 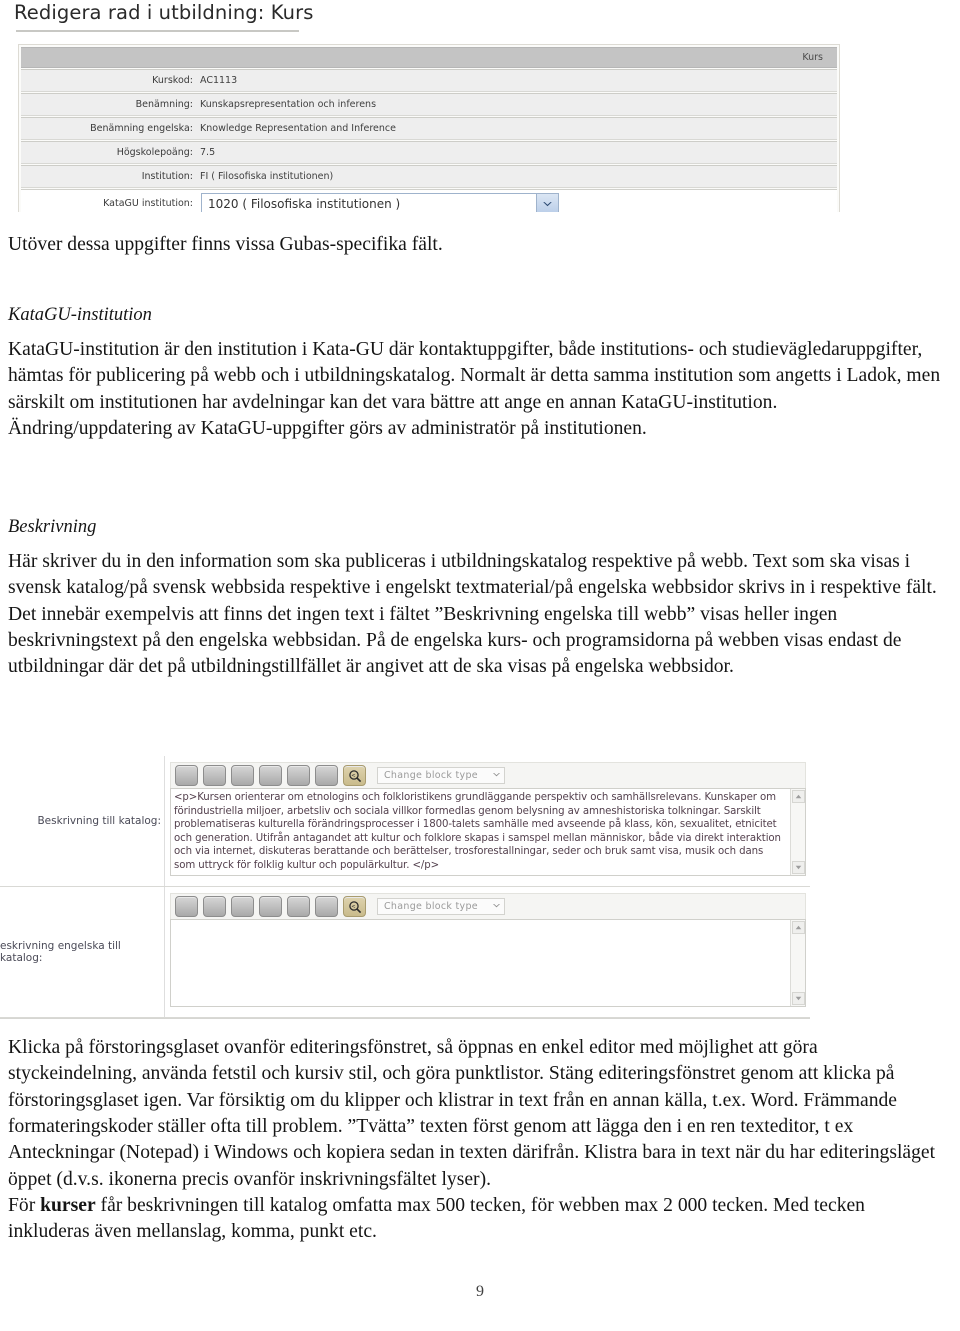 I want to click on editor-right-column: < Change block type, so click(x=487, y=952).